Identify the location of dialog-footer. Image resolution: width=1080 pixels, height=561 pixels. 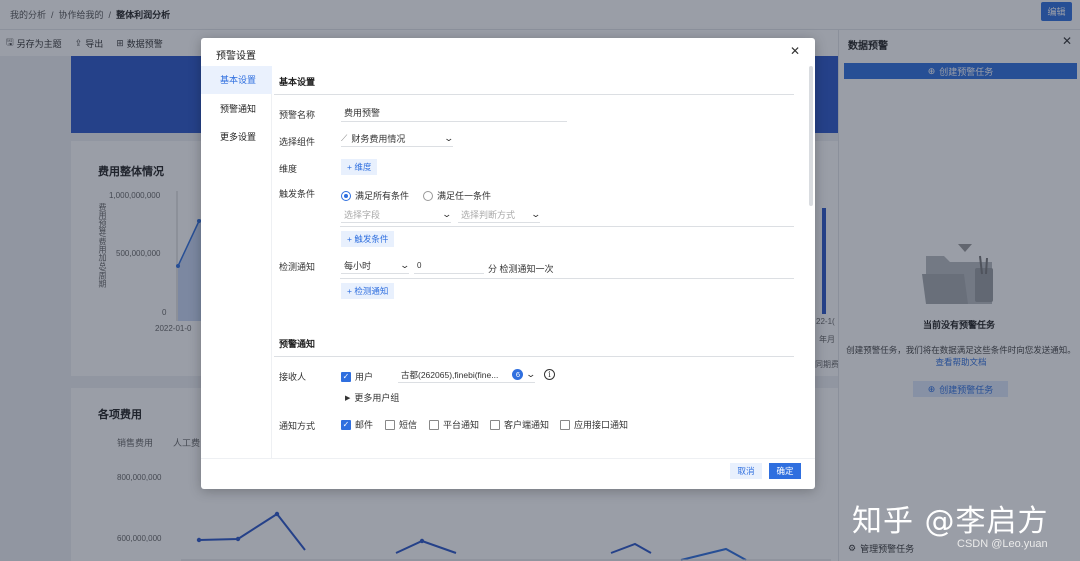
(508, 473).